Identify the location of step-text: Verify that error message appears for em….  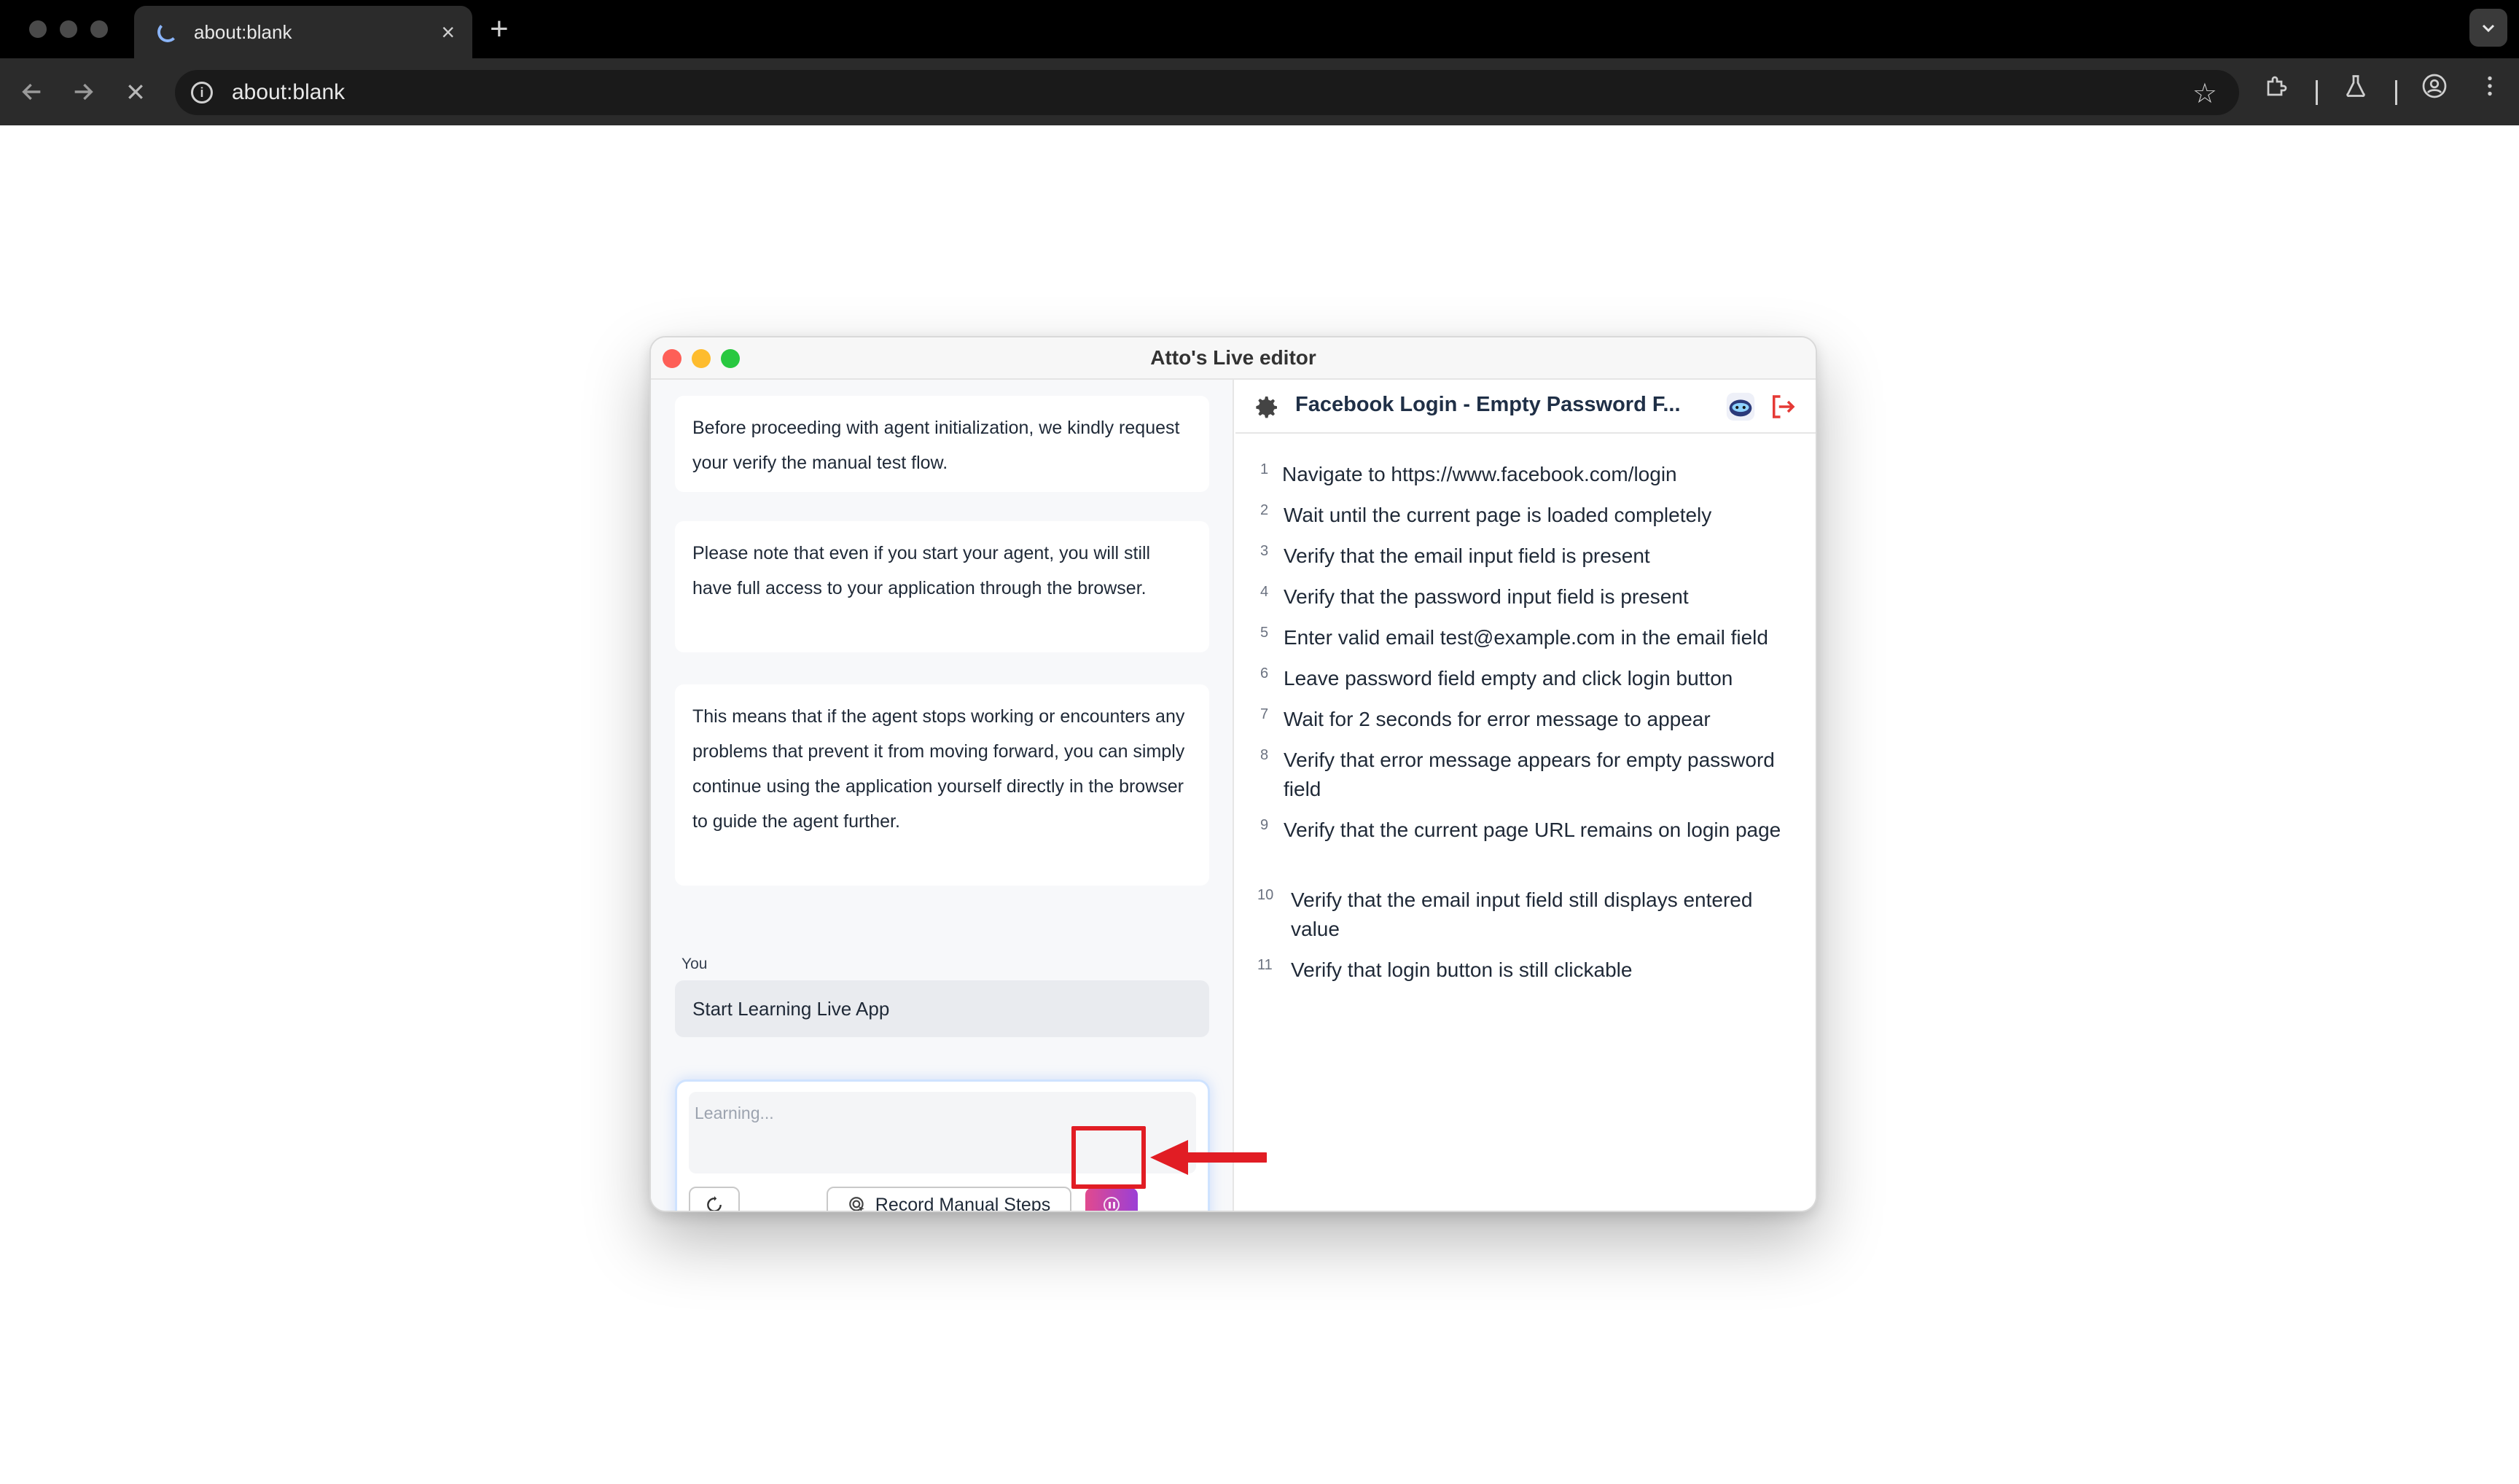
(1529, 774).